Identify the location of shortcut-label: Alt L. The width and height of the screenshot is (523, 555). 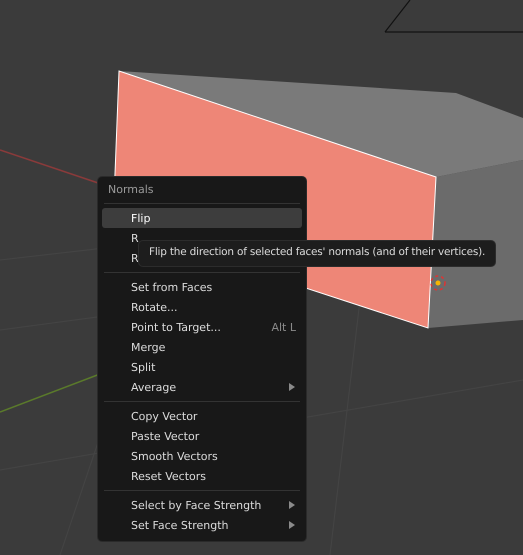
(283, 327).